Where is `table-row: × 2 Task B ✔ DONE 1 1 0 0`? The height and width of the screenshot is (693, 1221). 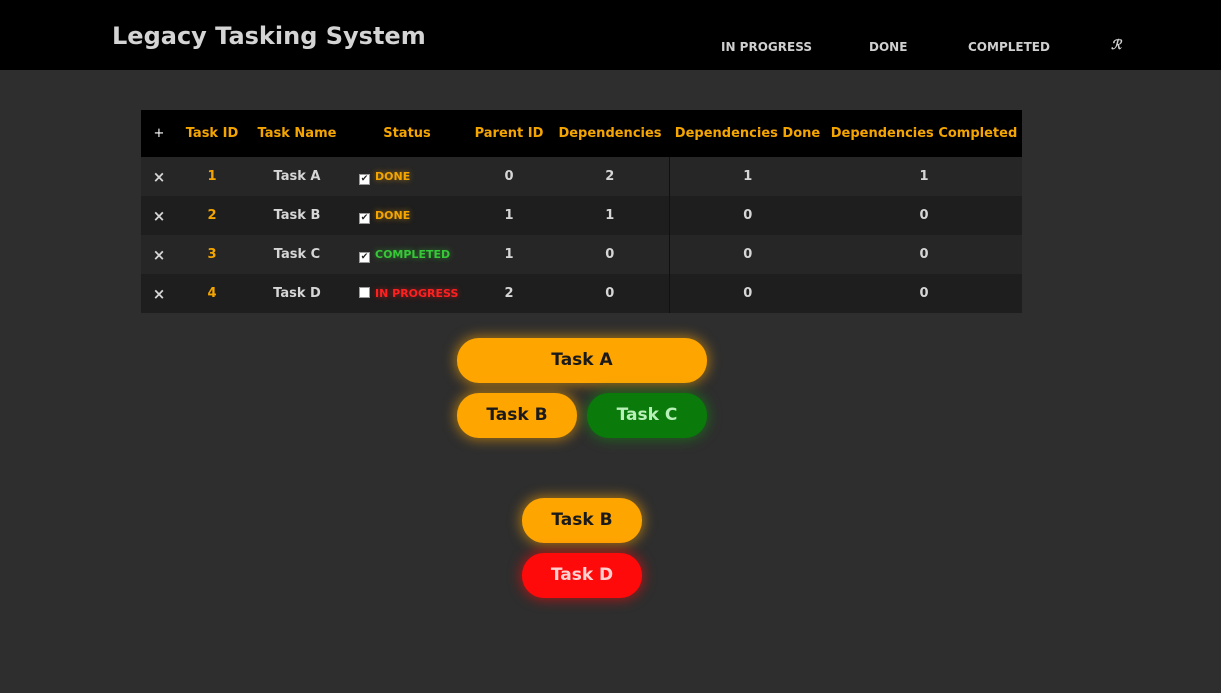
table-row: × 2 Task B ✔ DONE 1 1 0 0 is located at coordinates (581, 215).